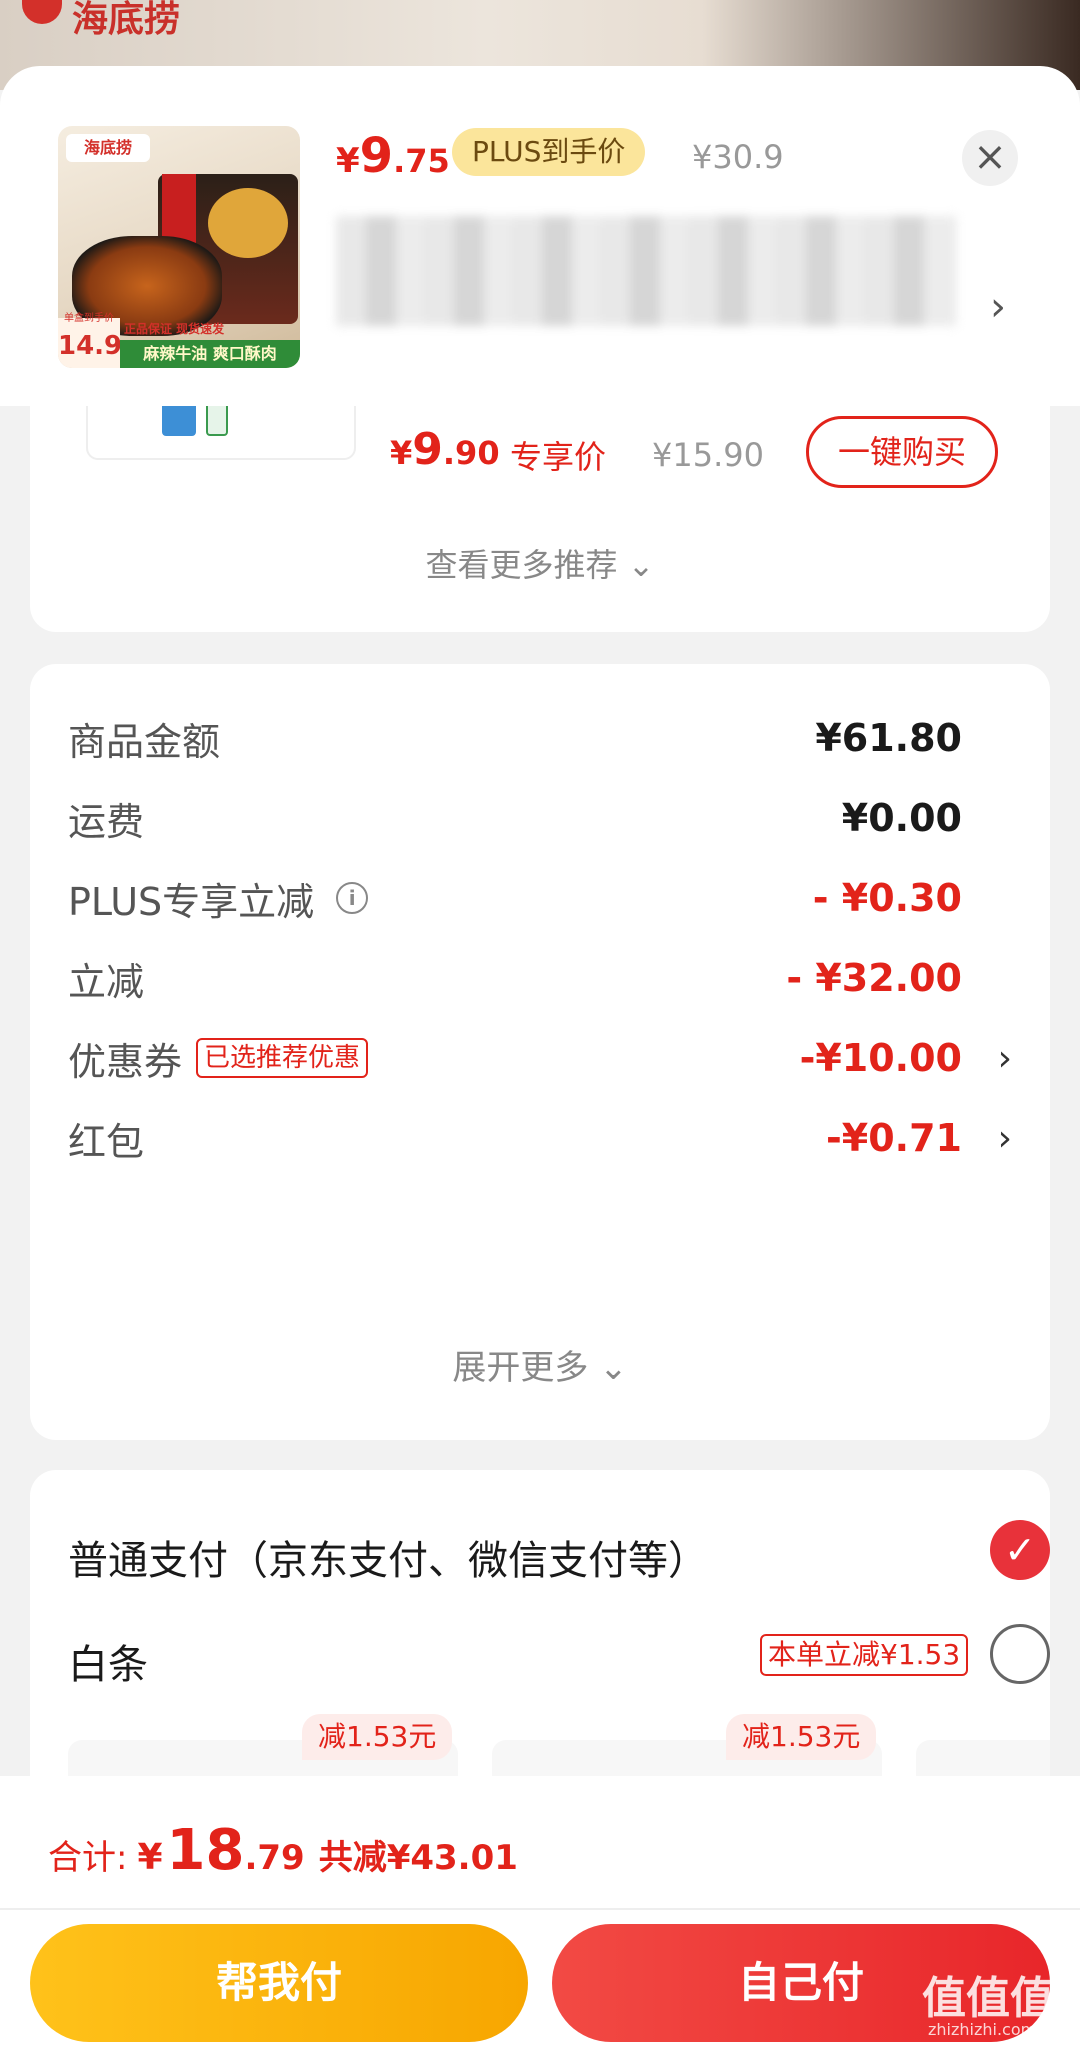 This screenshot has width=1080, height=2055. I want to click on row-value: -¥0.71, so click(894, 1138).